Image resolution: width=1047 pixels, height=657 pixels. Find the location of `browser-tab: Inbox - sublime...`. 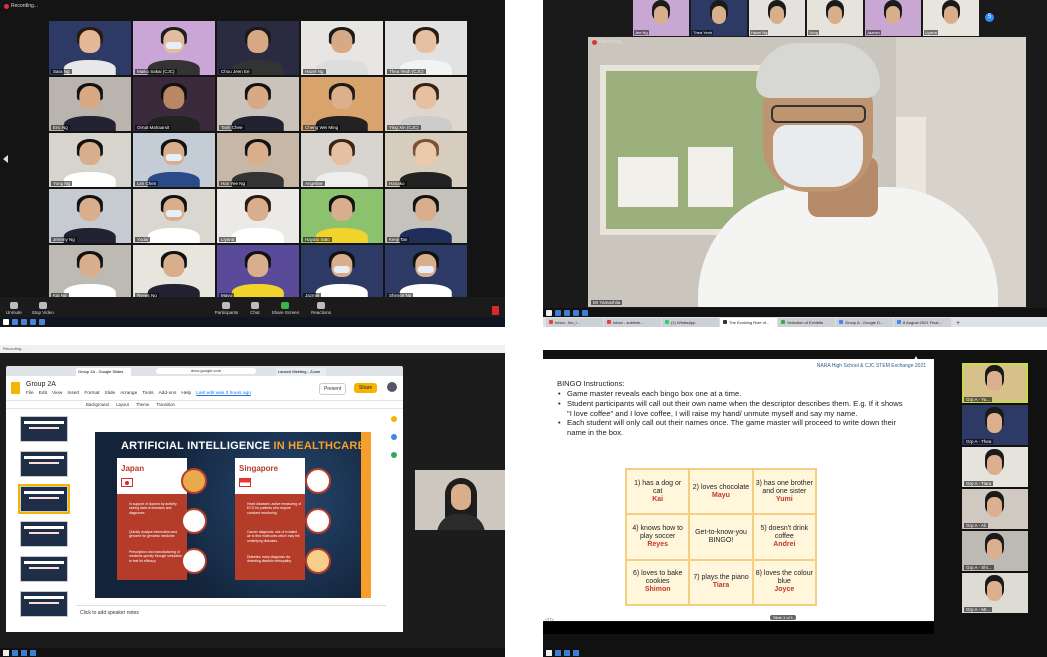

browser-tab: Inbox - sublime... is located at coordinates (632, 322).